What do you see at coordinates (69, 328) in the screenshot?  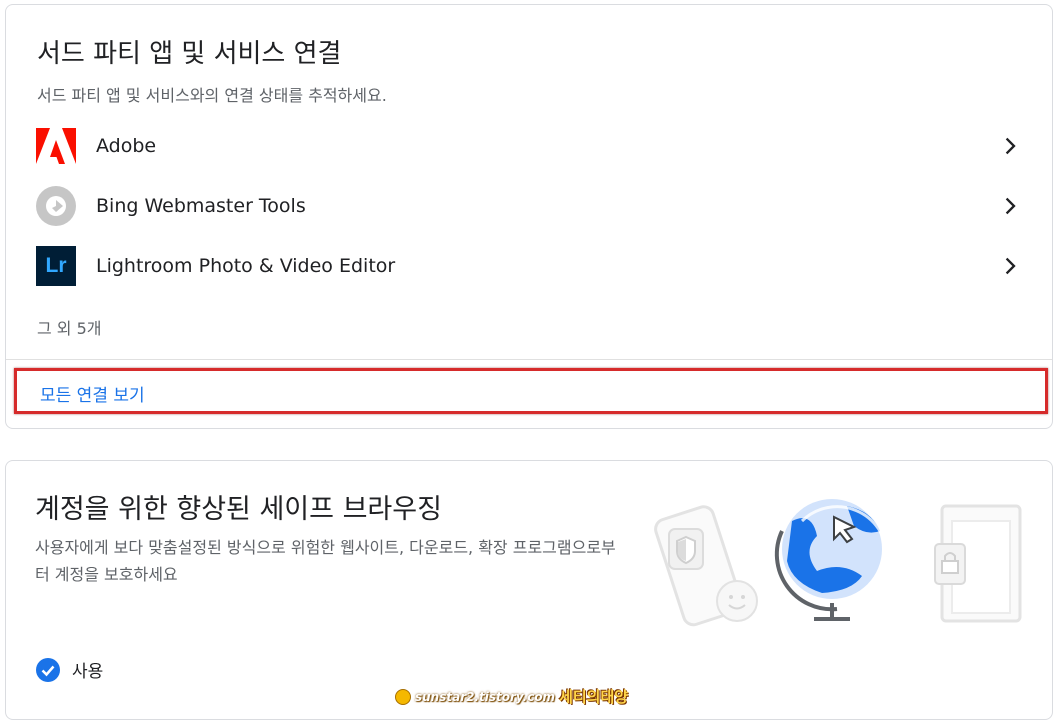 I see `more-connections-count: 그 외 5개` at bounding box center [69, 328].